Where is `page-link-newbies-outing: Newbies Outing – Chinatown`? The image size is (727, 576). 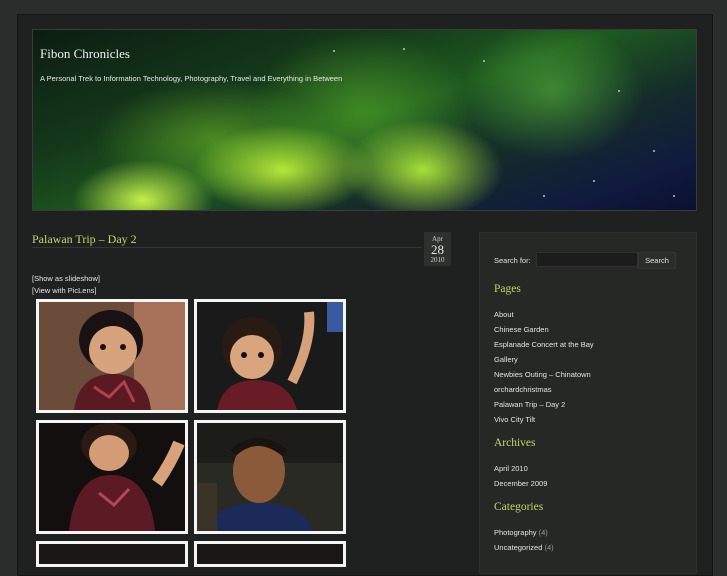
page-link-newbies-outing: Newbies Outing – Chinatown is located at coordinates (542, 374).